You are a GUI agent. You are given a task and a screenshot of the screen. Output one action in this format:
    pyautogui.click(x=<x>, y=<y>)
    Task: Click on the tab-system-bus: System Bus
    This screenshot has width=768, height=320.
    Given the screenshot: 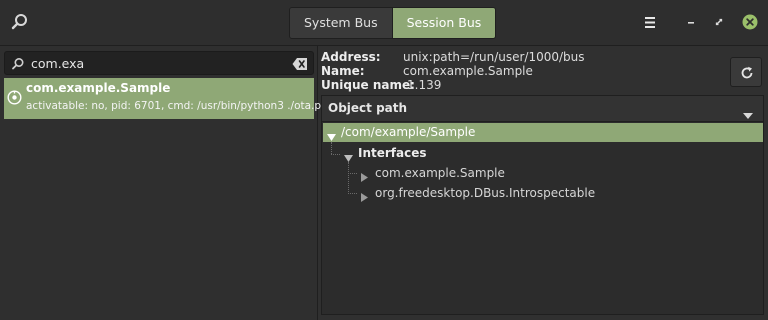 What is the action you would take?
    pyautogui.click(x=341, y=23)
    